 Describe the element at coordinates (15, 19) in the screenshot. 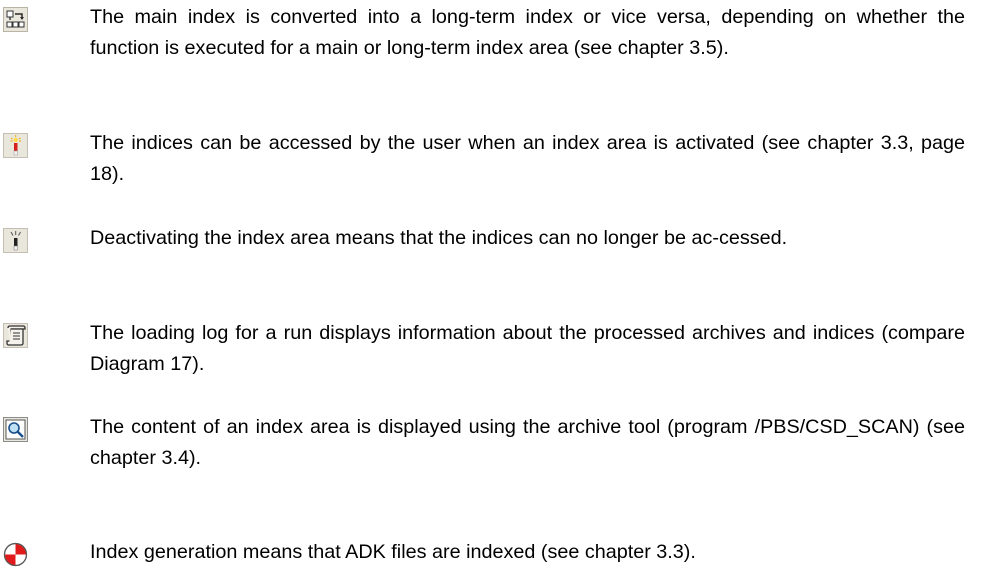

I see `convert-index-icon` at that location.